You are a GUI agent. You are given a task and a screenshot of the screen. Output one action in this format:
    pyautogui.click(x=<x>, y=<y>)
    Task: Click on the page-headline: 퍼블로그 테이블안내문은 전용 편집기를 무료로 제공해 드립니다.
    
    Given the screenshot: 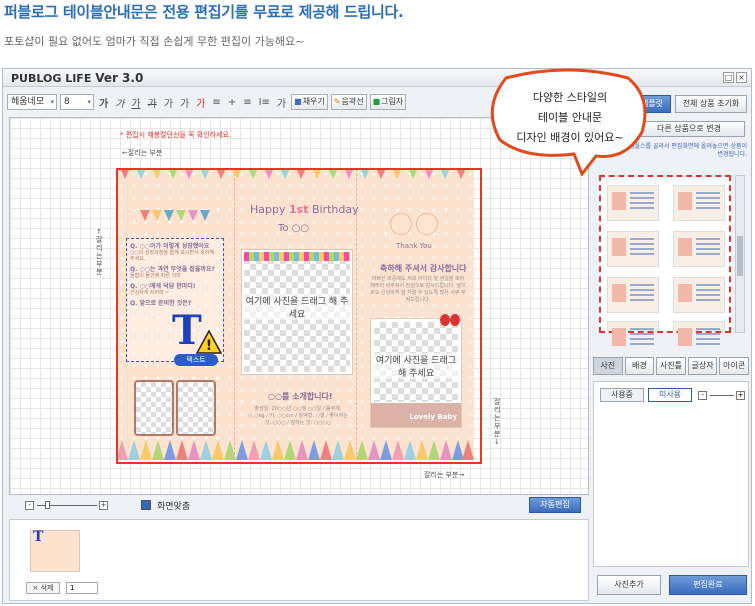 What is the action you would take?
    pyautogui.click(x=204, y=12)
    